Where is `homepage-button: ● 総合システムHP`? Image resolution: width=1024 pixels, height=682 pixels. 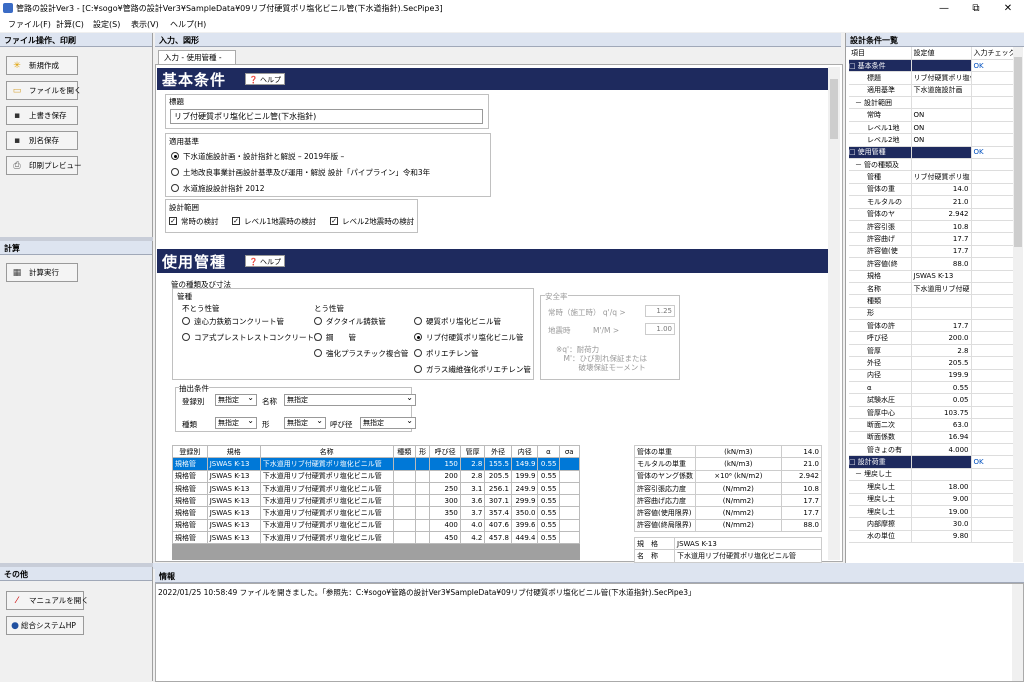
homepage-button: ● 総合システムHP is located at coordinates (45, 625).